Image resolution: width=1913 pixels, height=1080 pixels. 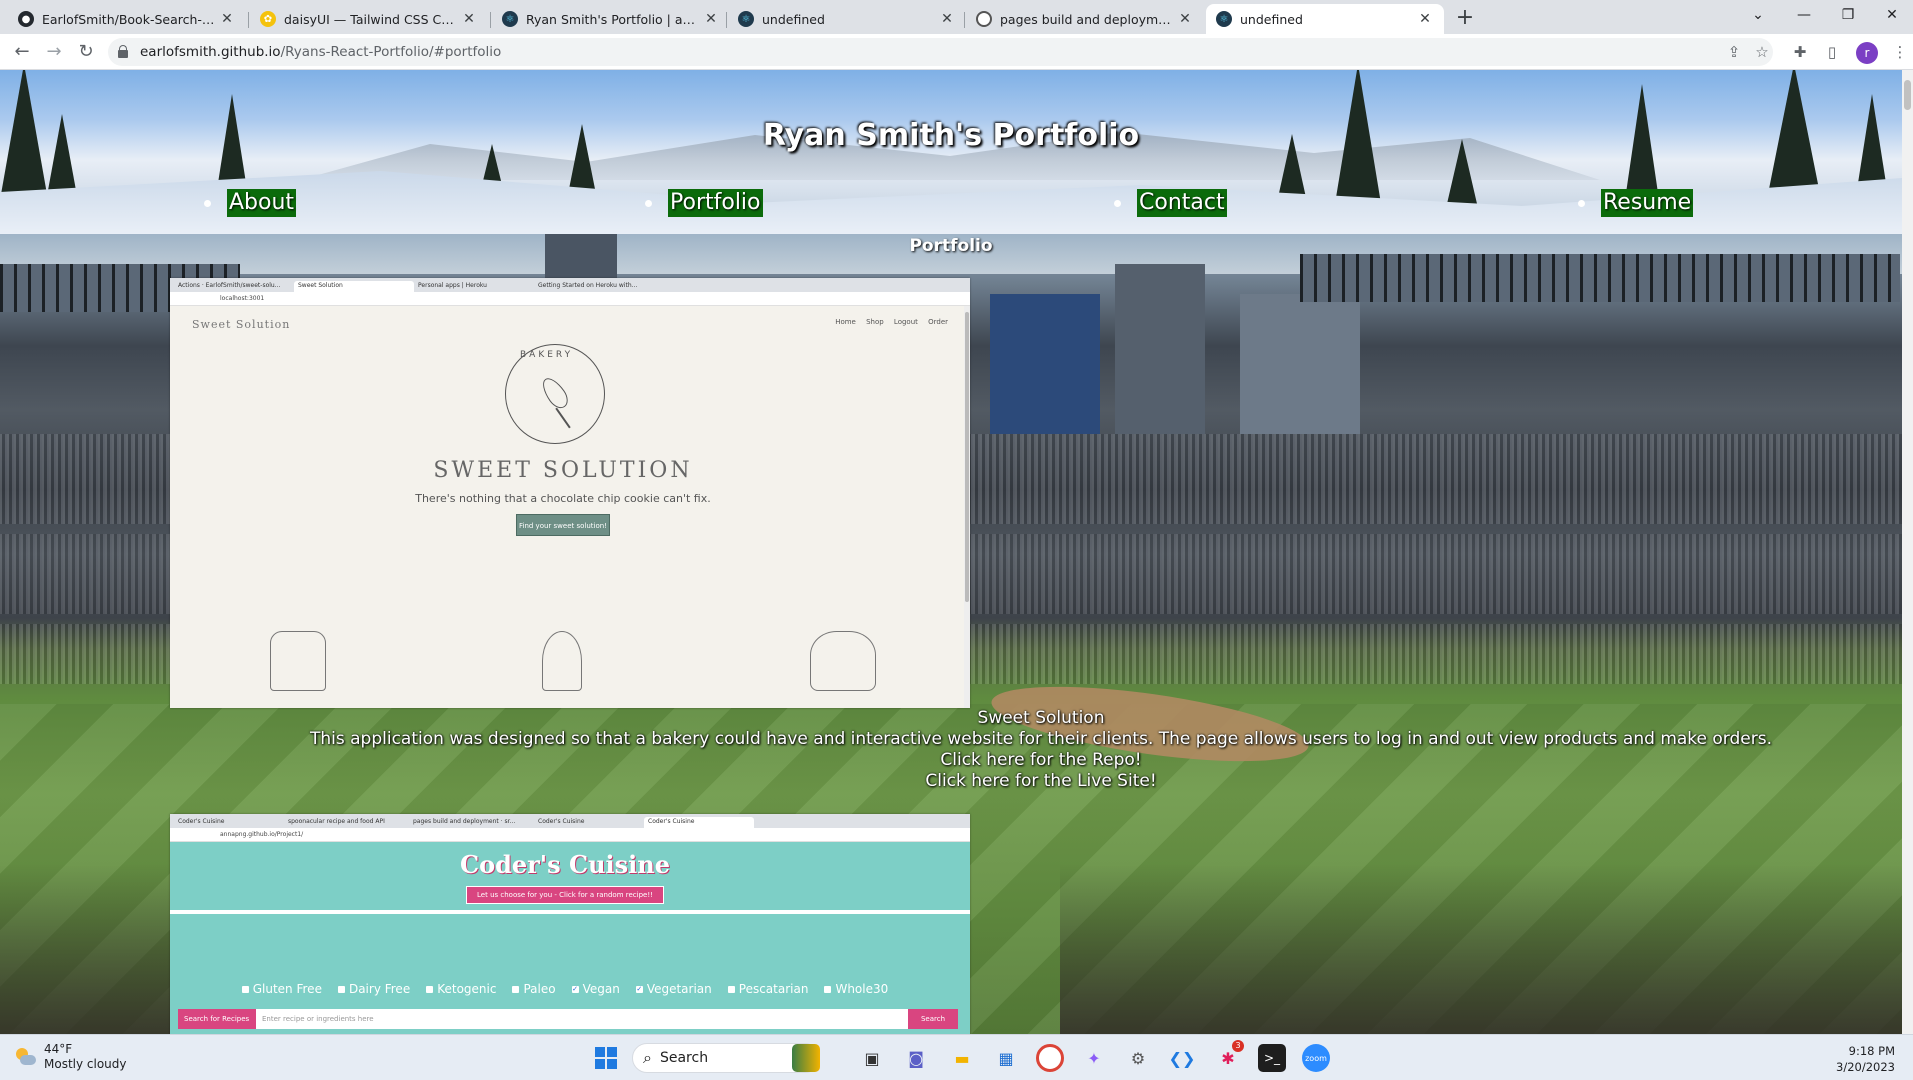 I want to click on github-icon: ●, so click(x=26, y=19).